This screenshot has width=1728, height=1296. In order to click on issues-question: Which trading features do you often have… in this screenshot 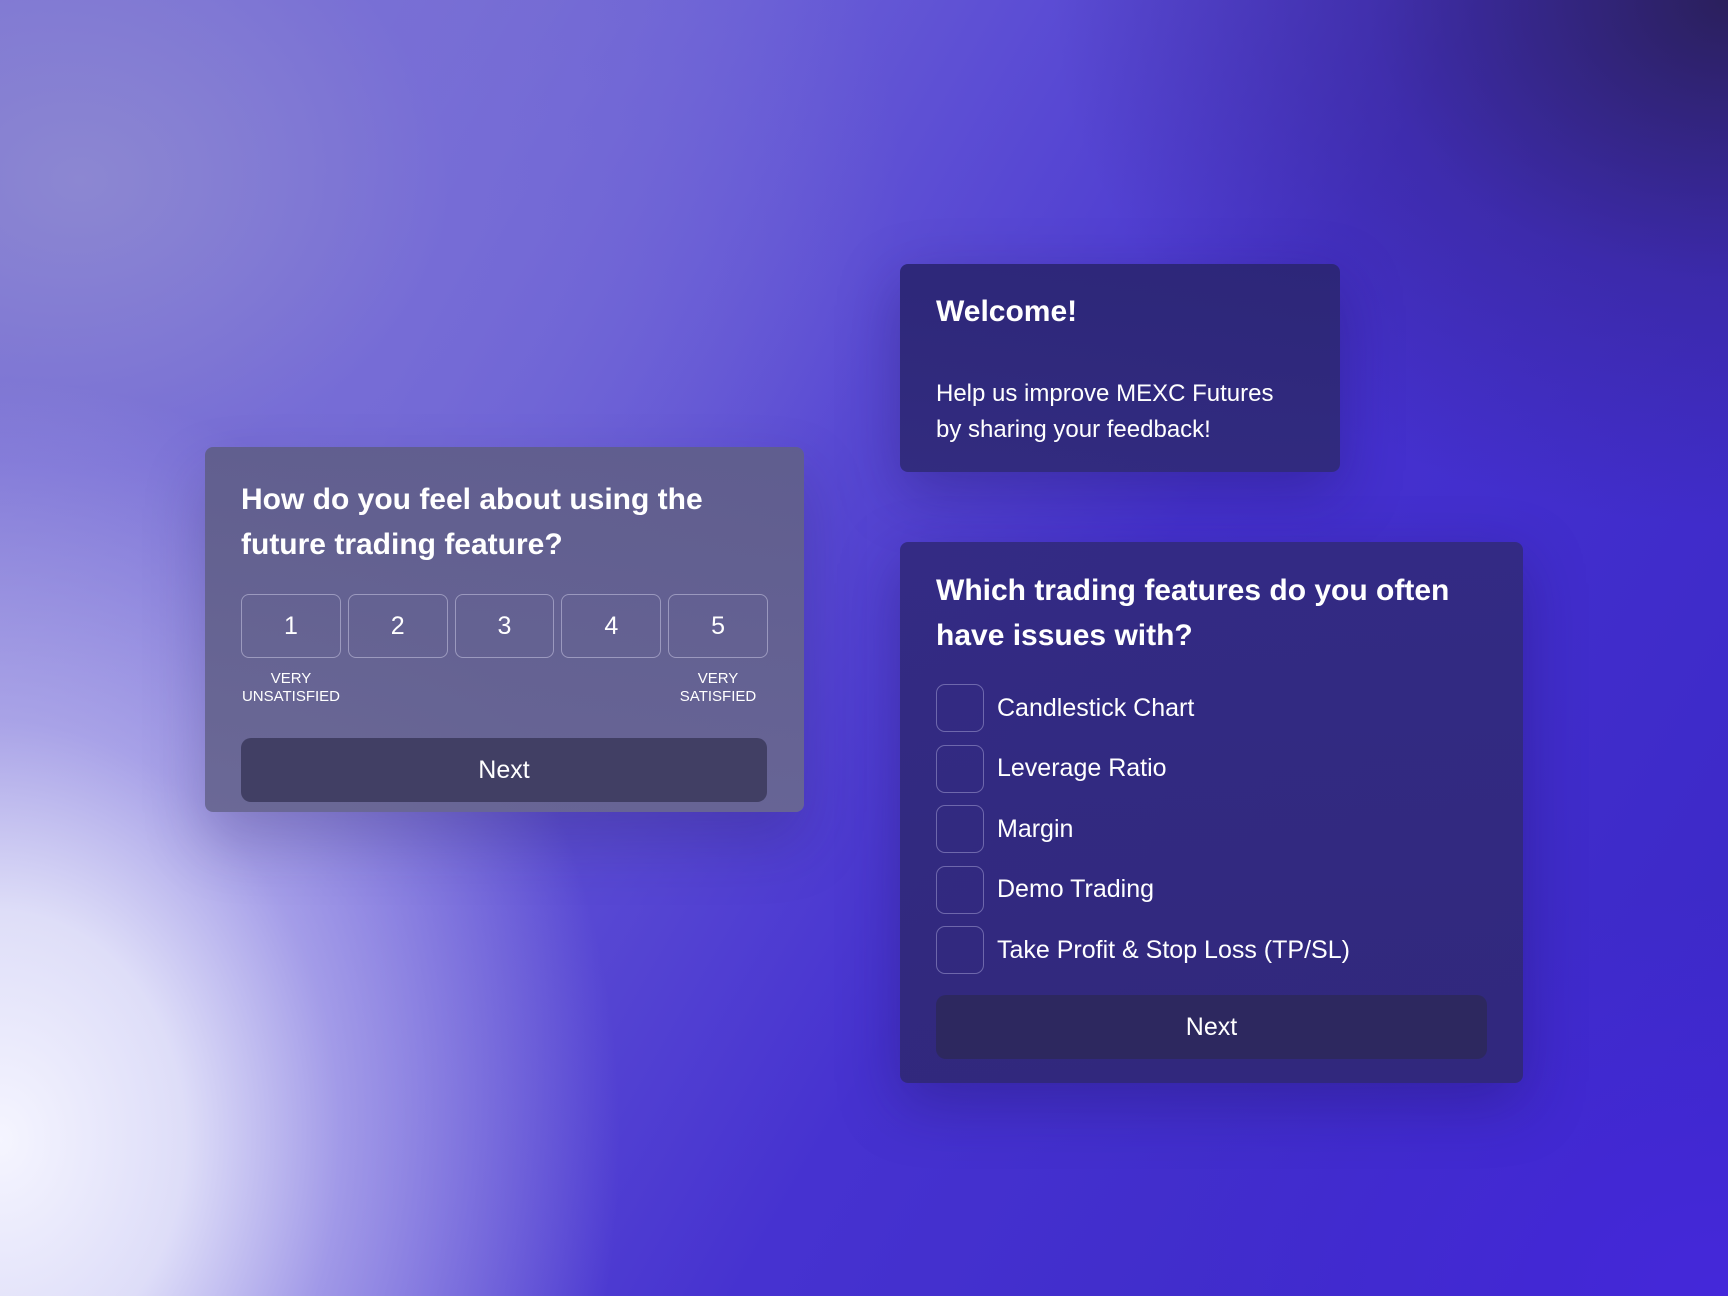, I will do `click(1193, 613)`.